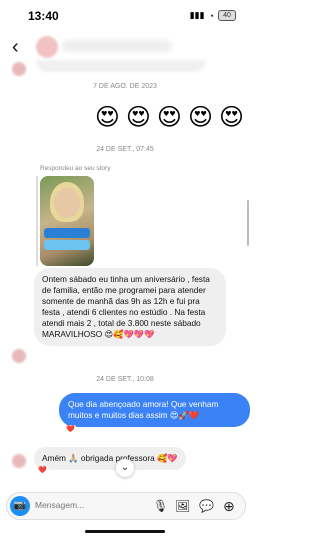 The width and height of the screenshot is (320, 540). I want to click on status-bar: 13:40 ▮▮▮ ◔ 40, so click(125, 16).